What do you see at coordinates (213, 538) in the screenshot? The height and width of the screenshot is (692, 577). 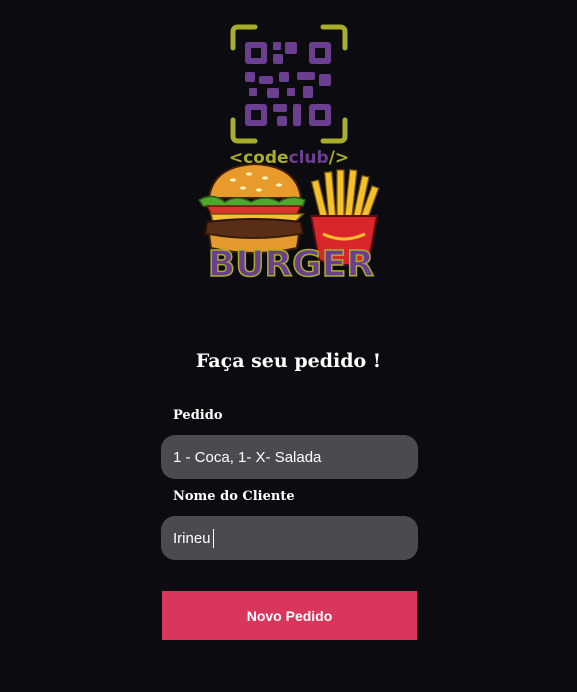 I see `text-caret` at bounding box center [213, 538].